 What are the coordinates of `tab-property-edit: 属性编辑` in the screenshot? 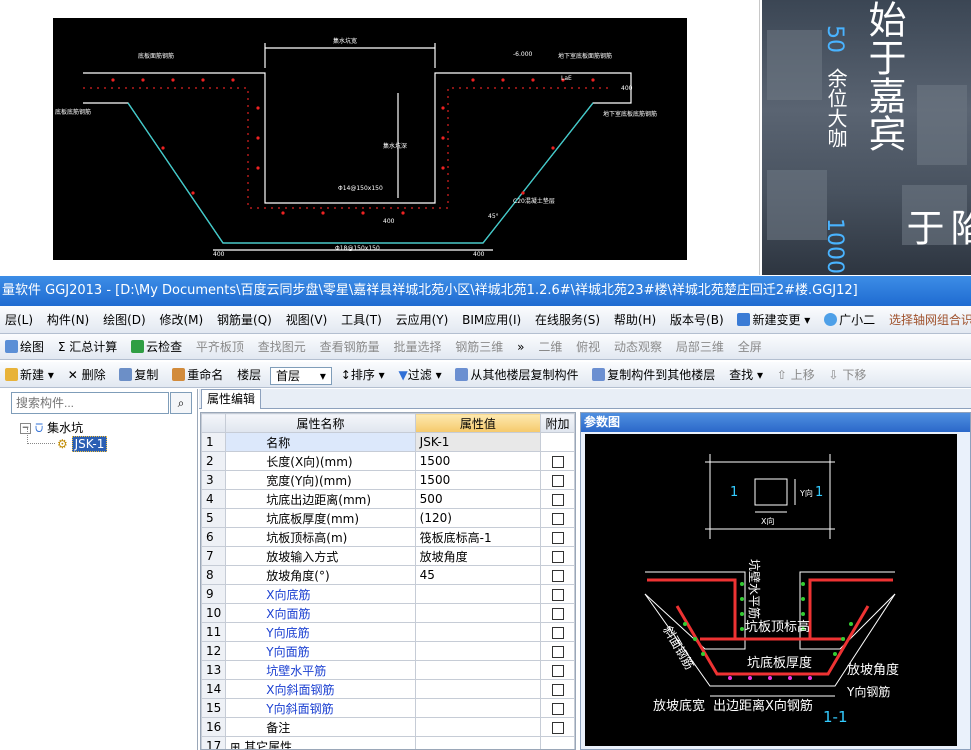 It's located at (231, 399).